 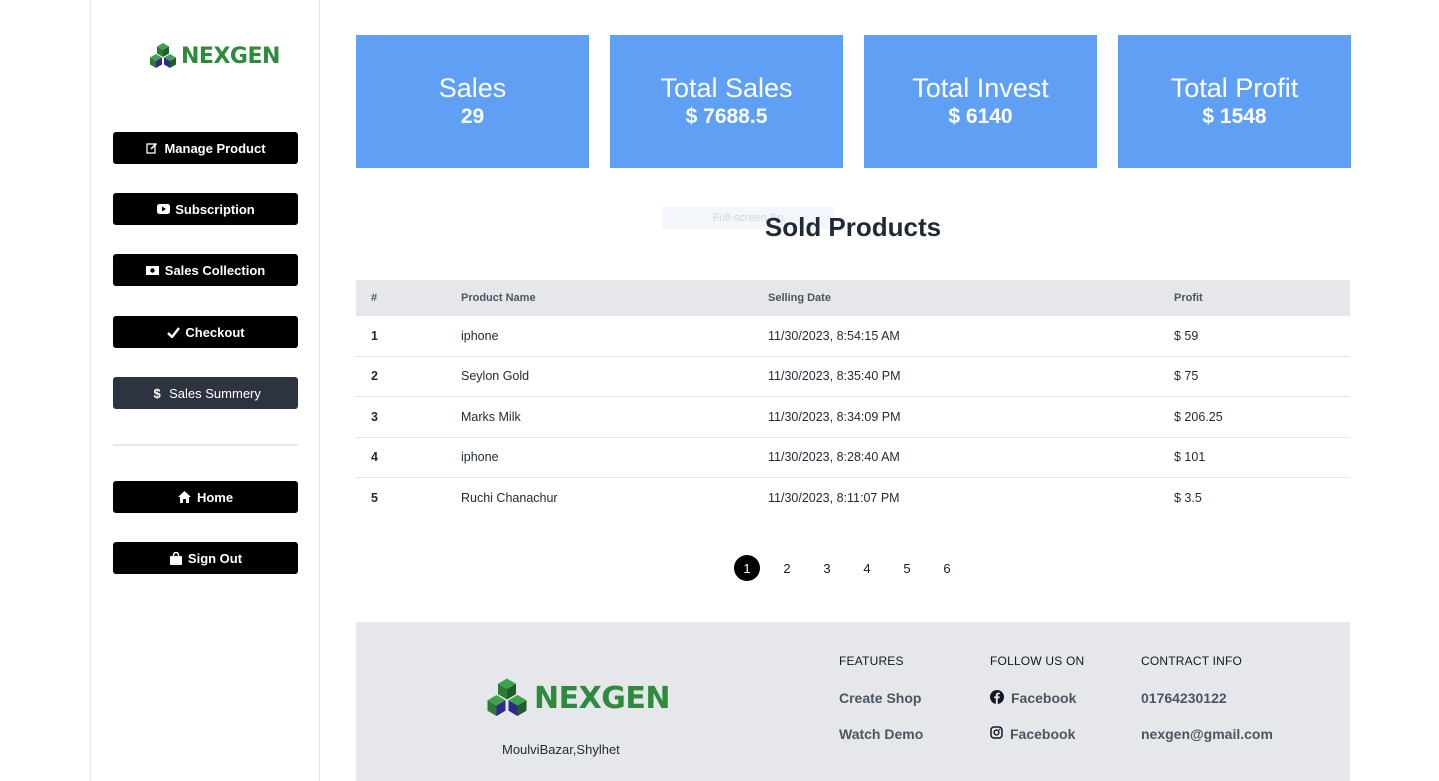 I want to click on money-icon, so click(x=153, y=270).